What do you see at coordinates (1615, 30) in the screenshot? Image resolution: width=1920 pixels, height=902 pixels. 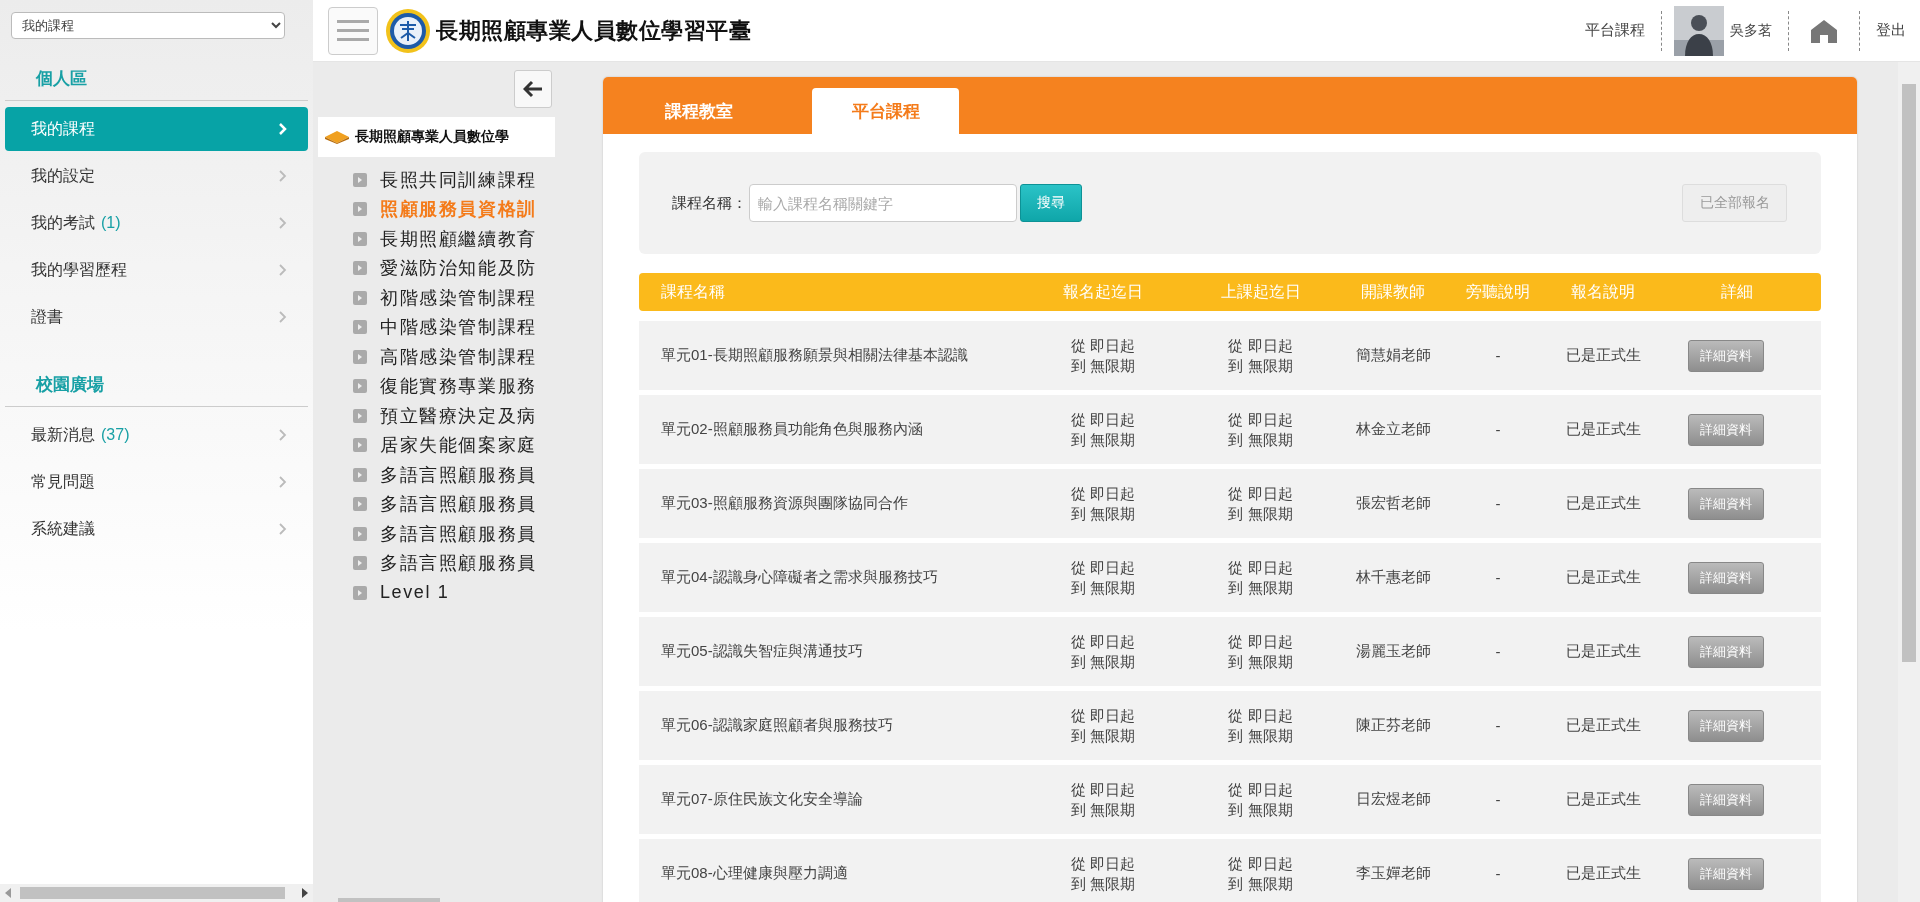 I see `nav-link: 平台課程` at bounding box center [1615, 30].